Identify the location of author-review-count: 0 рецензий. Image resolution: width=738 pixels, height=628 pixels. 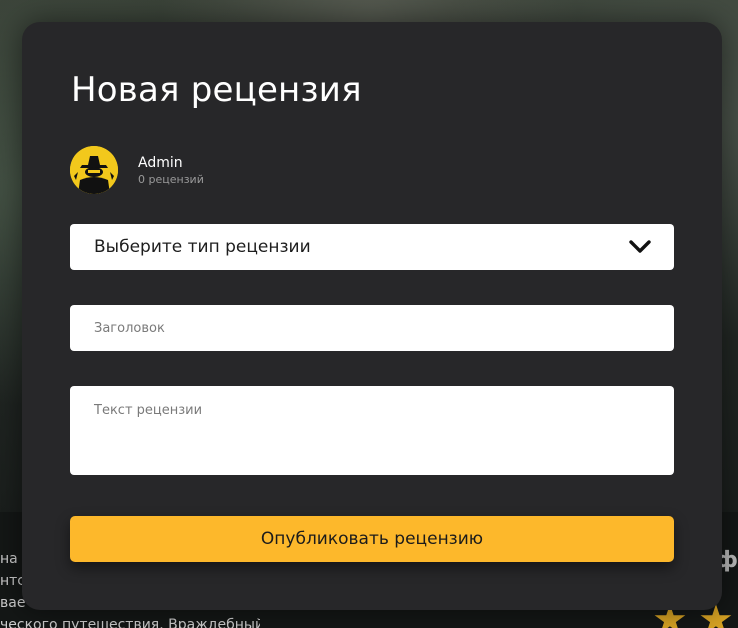
(171, 179).